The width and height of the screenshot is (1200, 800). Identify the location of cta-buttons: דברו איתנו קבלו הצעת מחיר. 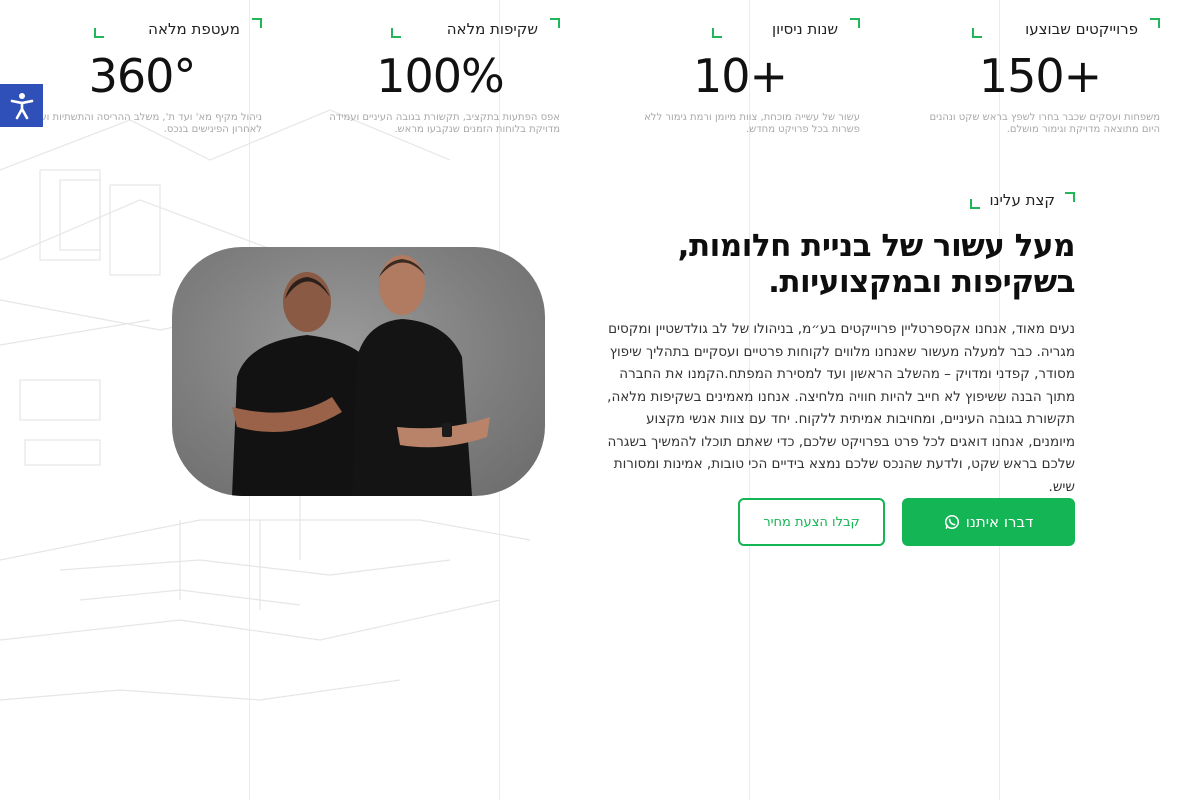
(906, 522).